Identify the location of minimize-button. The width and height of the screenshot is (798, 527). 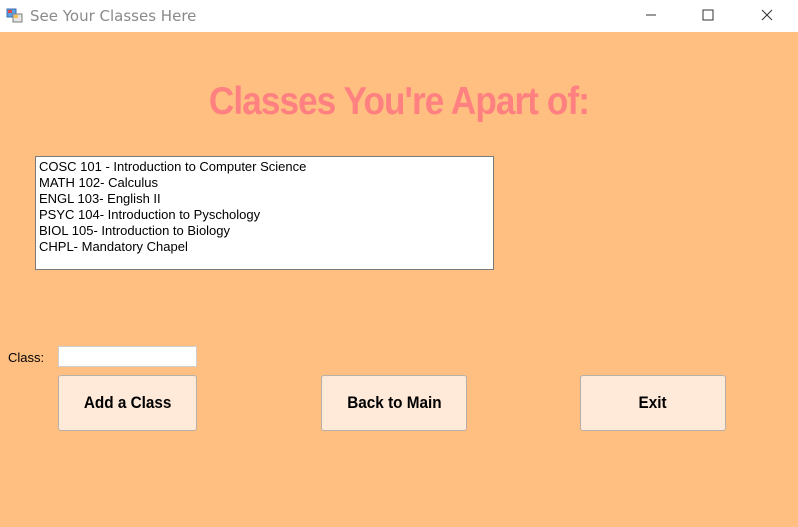
(651, 15).